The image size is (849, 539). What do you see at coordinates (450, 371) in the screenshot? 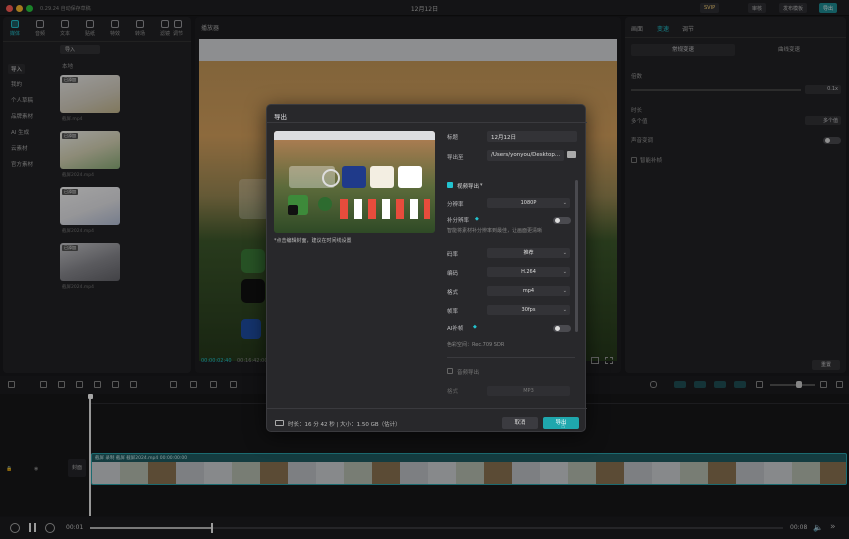
I see `audio-export-checkbox` at bounding box center [450, 371].